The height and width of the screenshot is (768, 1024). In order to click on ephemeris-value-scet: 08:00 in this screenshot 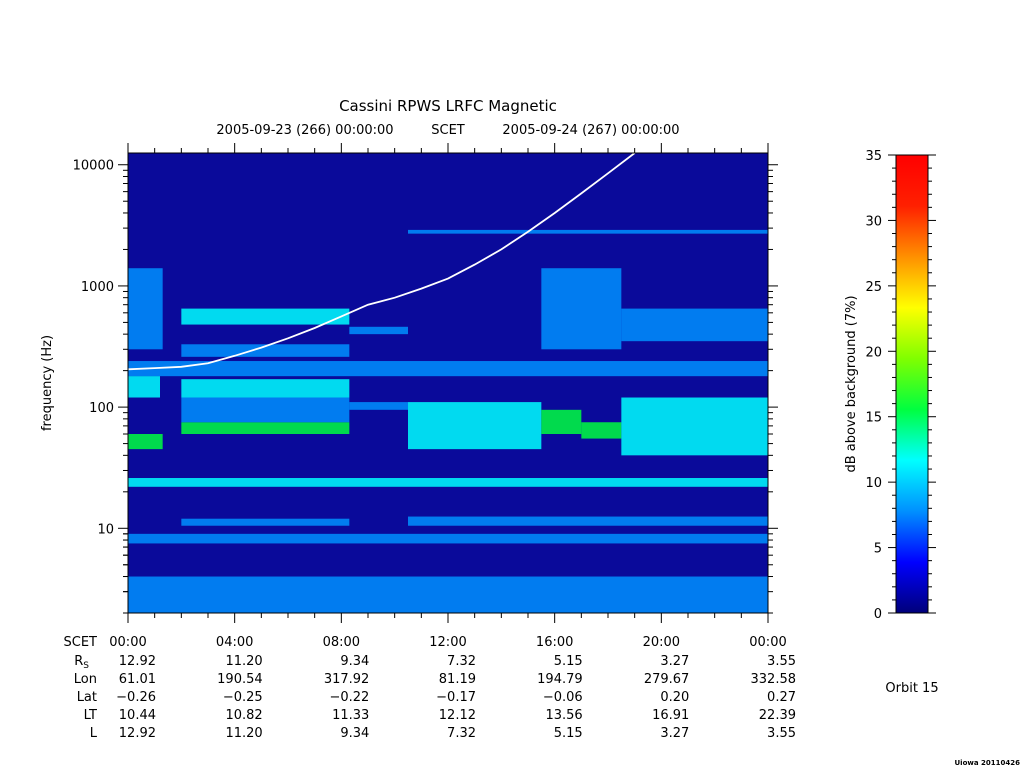, I will do `click(341, 642)`.